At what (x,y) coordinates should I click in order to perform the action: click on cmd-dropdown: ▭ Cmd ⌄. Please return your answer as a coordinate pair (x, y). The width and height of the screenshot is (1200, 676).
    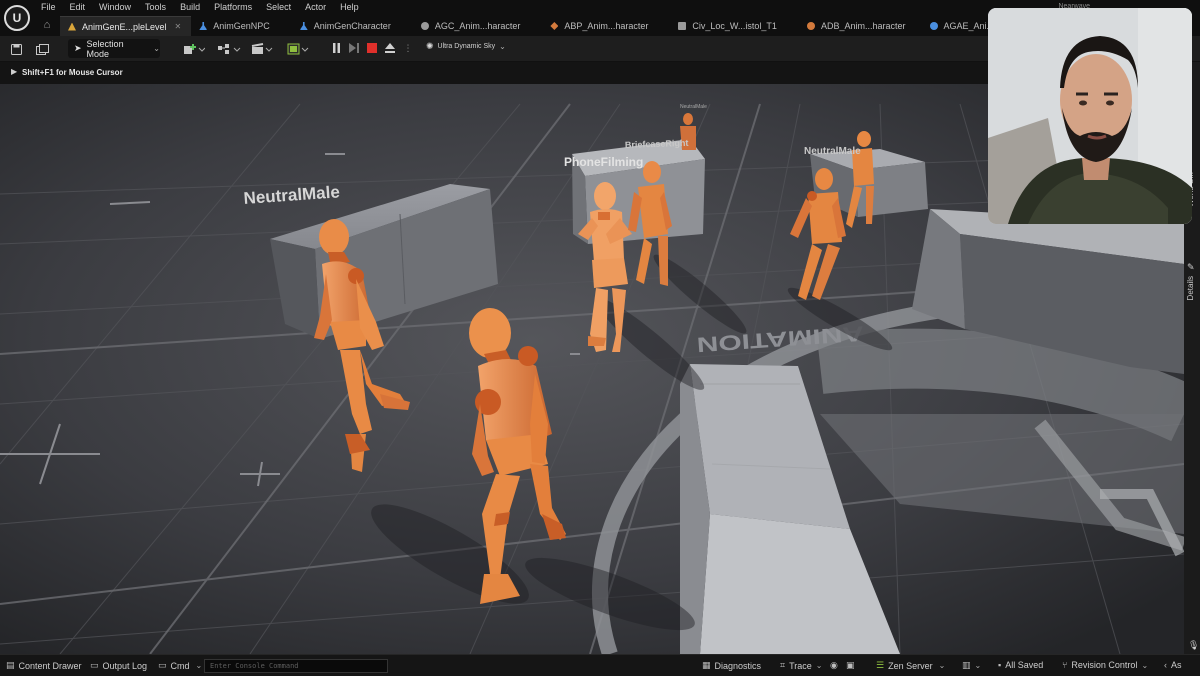
    Looking at the image, I should click on (180, 665).